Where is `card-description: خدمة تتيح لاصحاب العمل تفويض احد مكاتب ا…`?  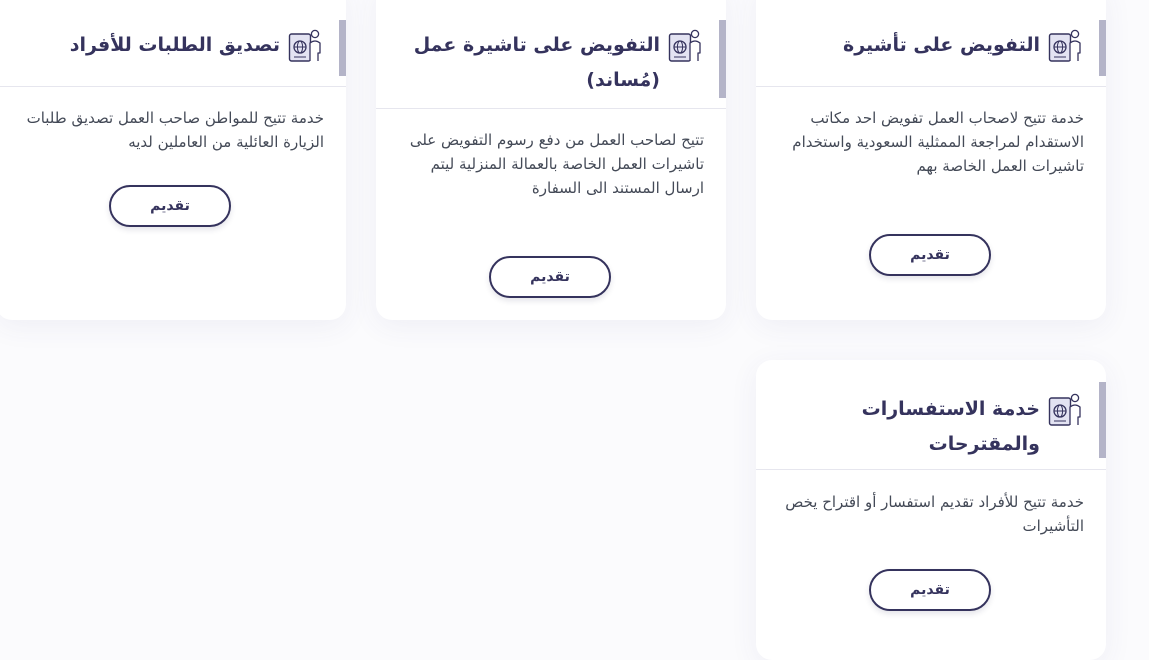 card-description: خدمة تتيح لاصحاب العمل تفويض احد مكاتب ا… is located at coordinates (938, 142).